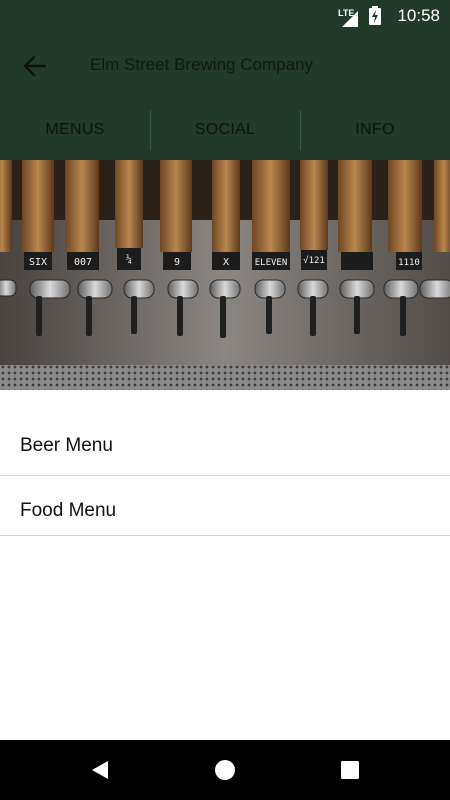 This screenshot has height=800, width=450. I want to click on clock: 10:58, so click(418, 15).